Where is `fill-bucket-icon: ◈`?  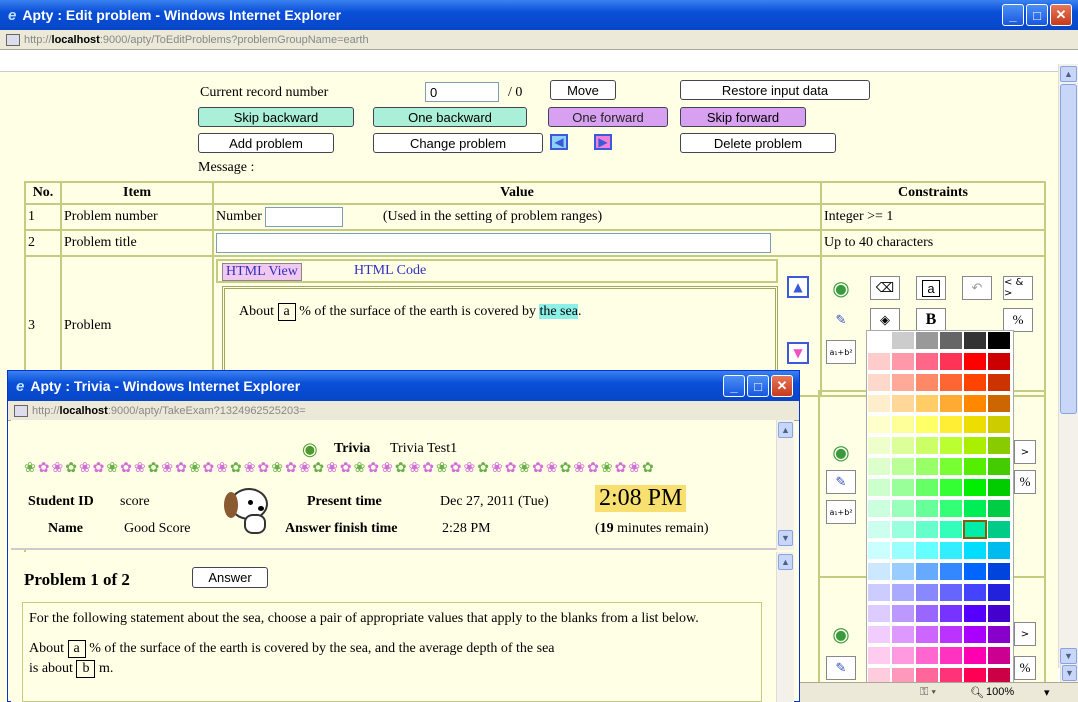 fill-bucket-icon: ◈ is located at coordinates (885, 320).